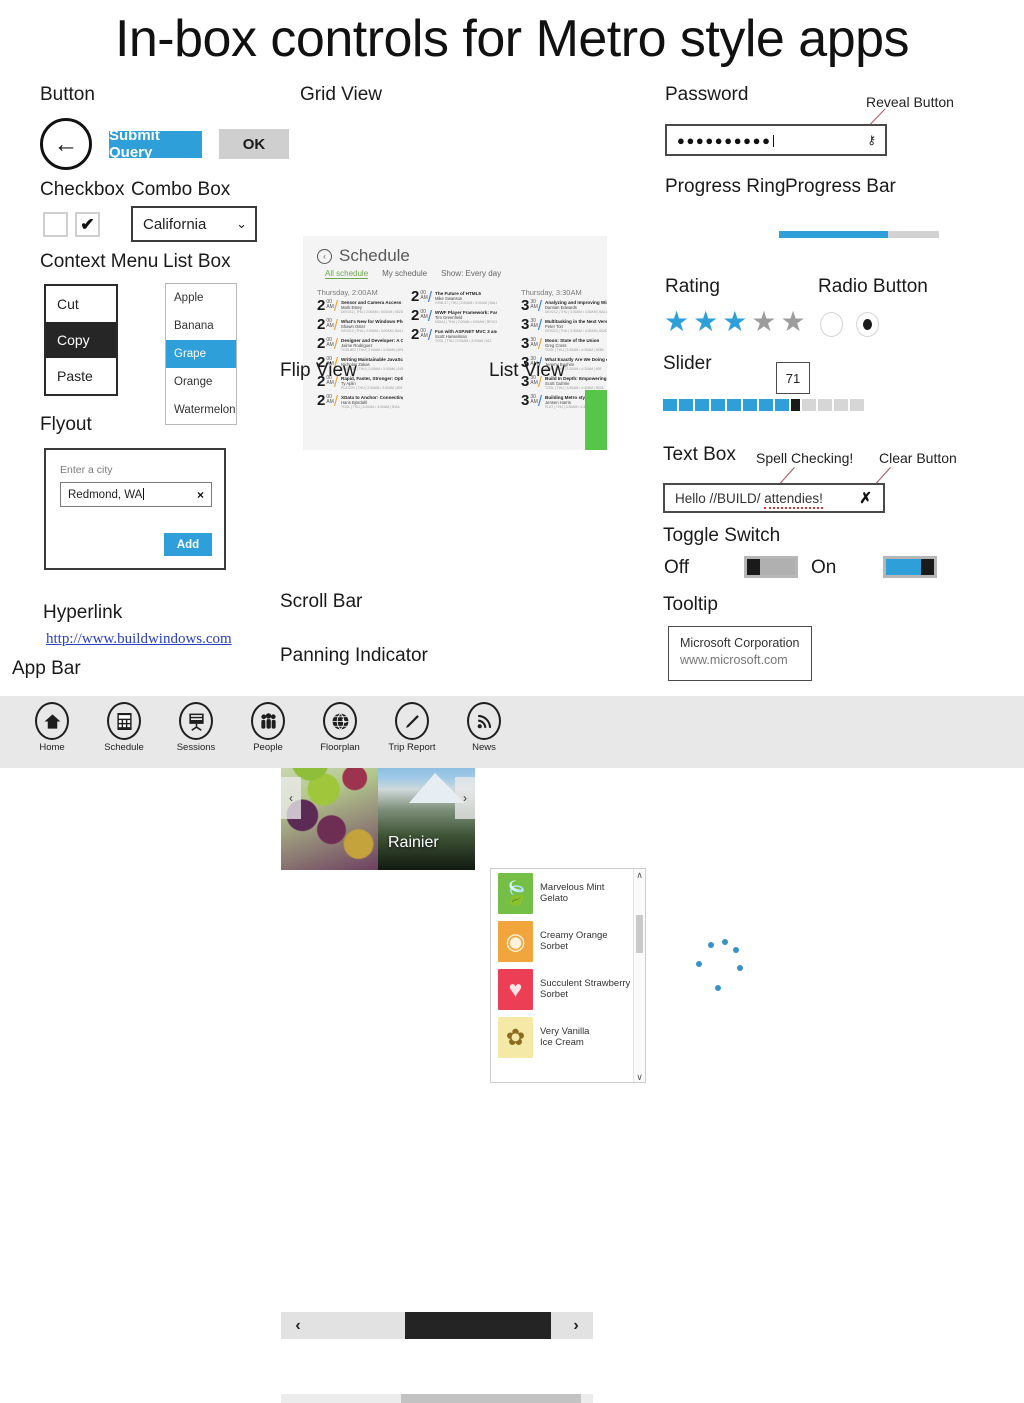 Image resolution: width=1024 pixels, height=1403 pixels. What do you see at coordinates (139, 639) in the screenshot?
I see `hyperlink: http://www.buildwindows.com` at bounding box center [139, 639].